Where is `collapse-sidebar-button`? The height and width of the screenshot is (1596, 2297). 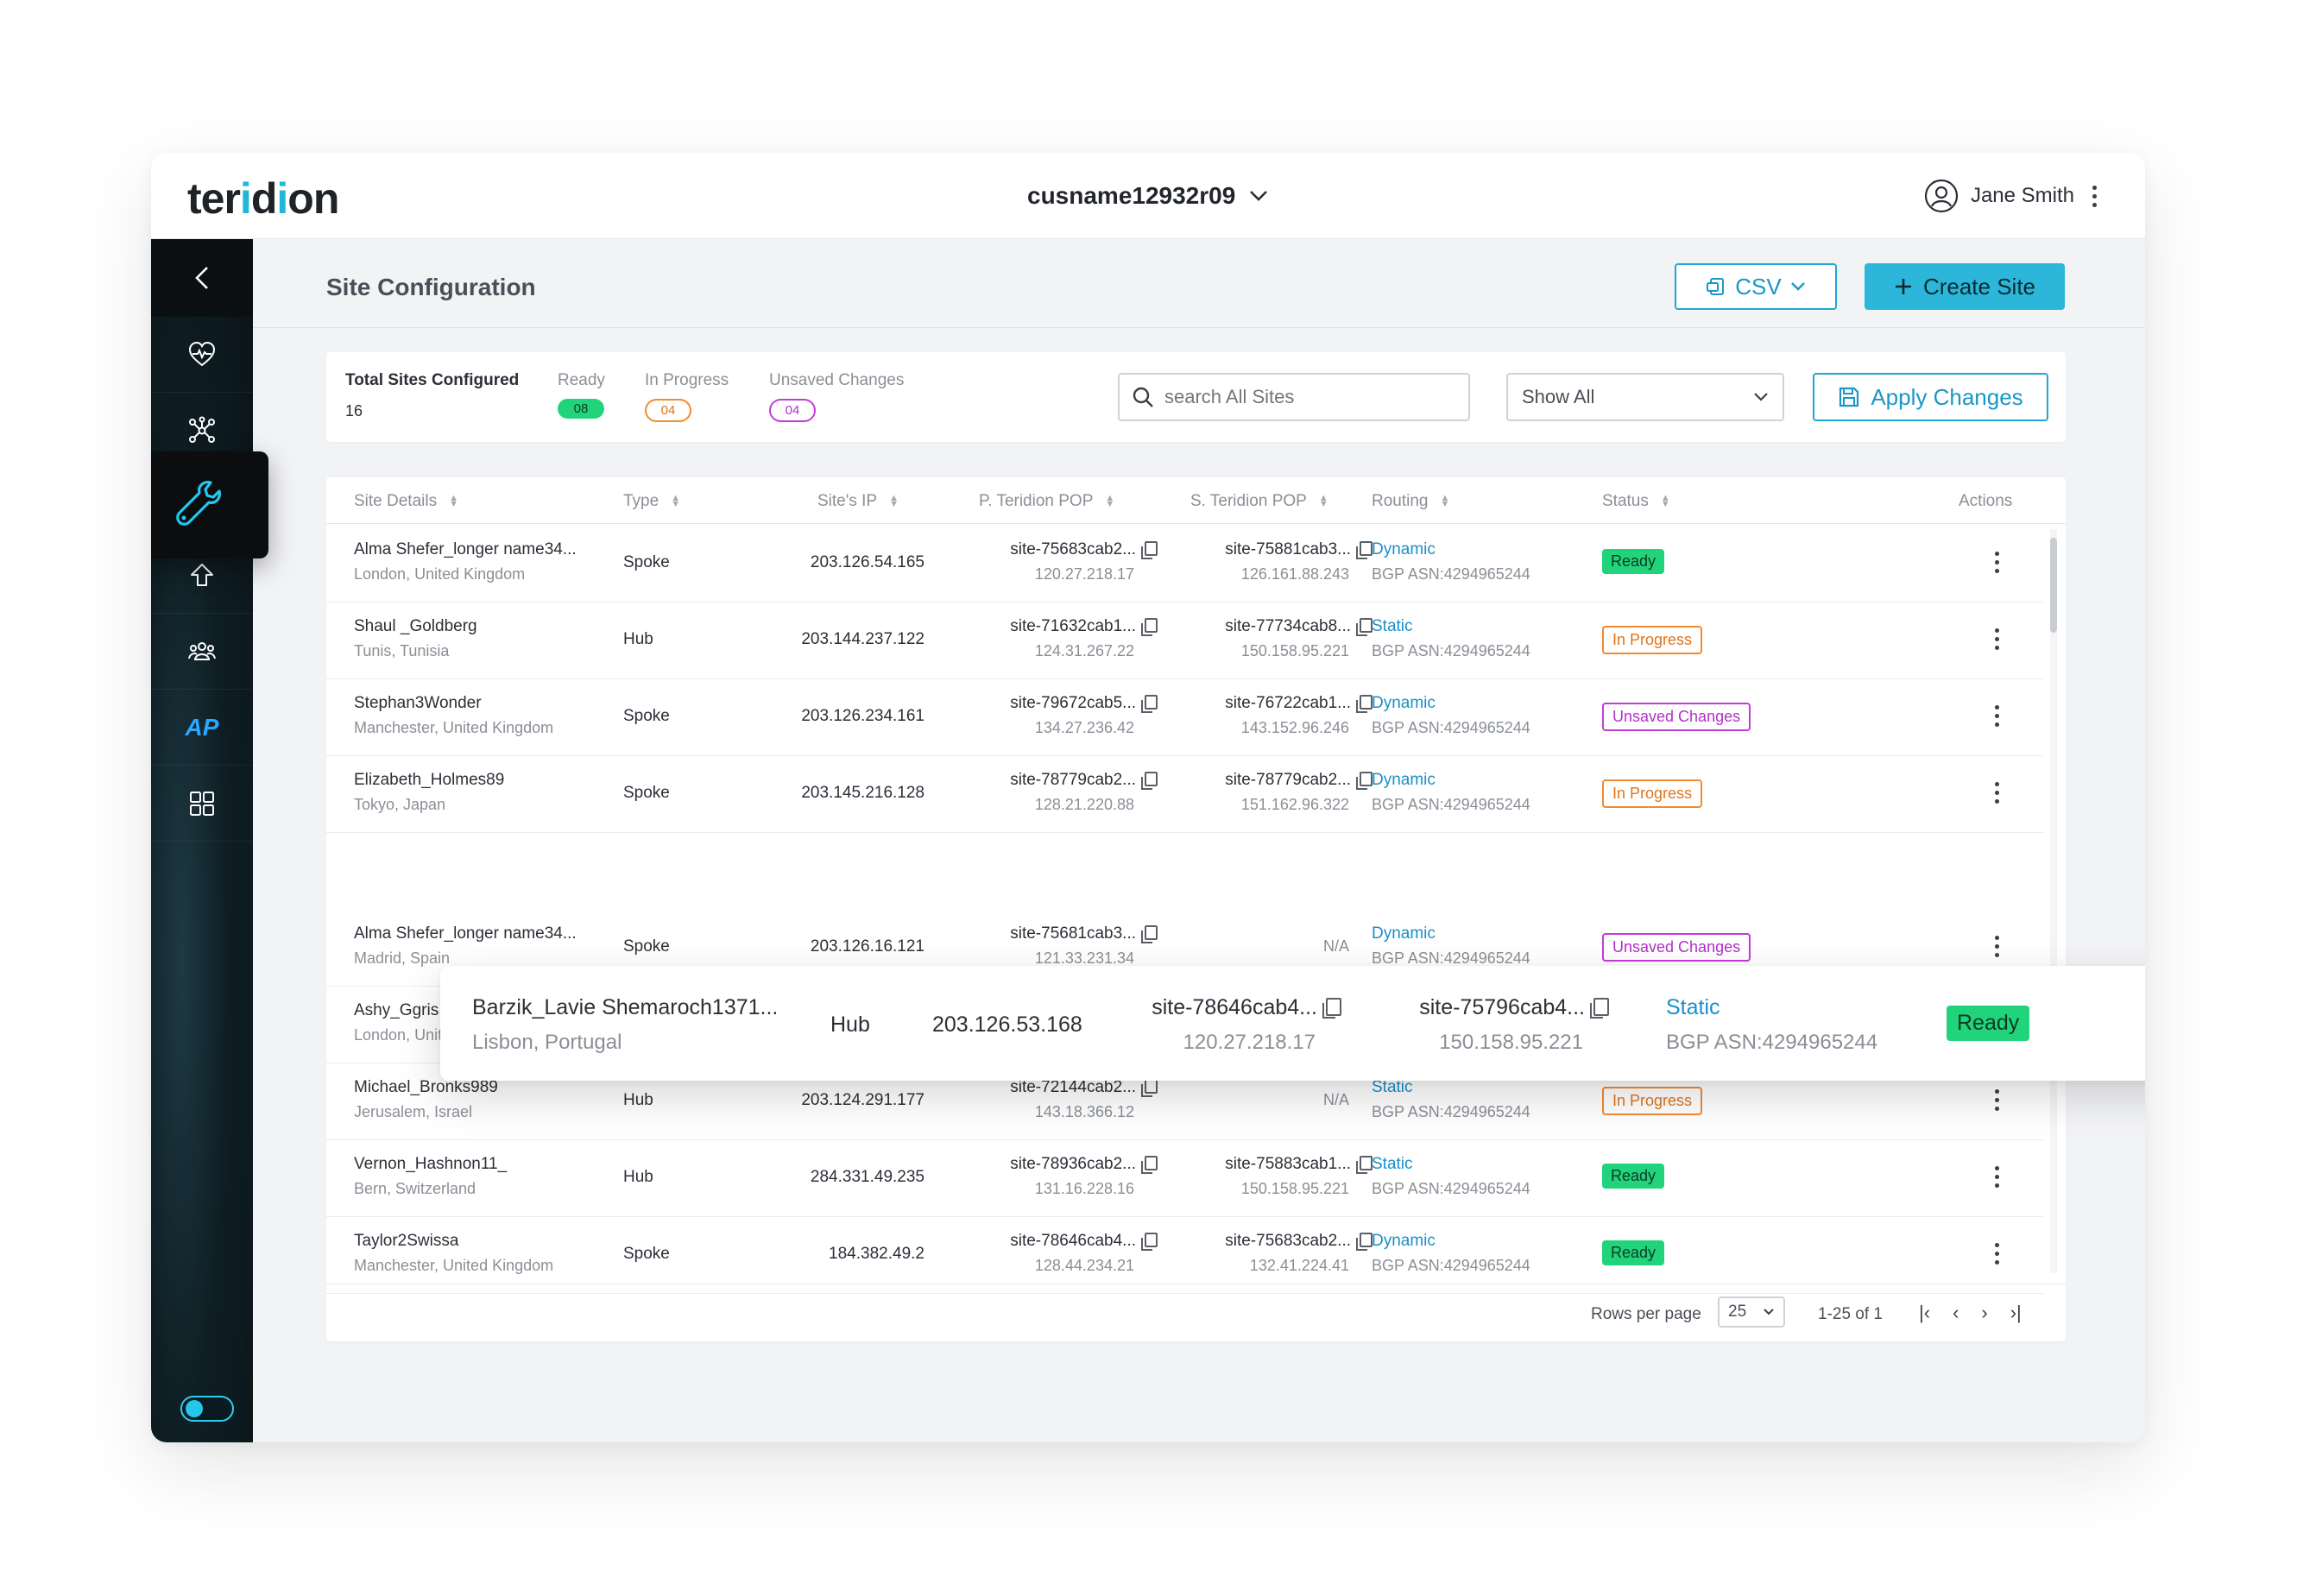
collapse-sidebar-button is located at coordinates (202, 278).